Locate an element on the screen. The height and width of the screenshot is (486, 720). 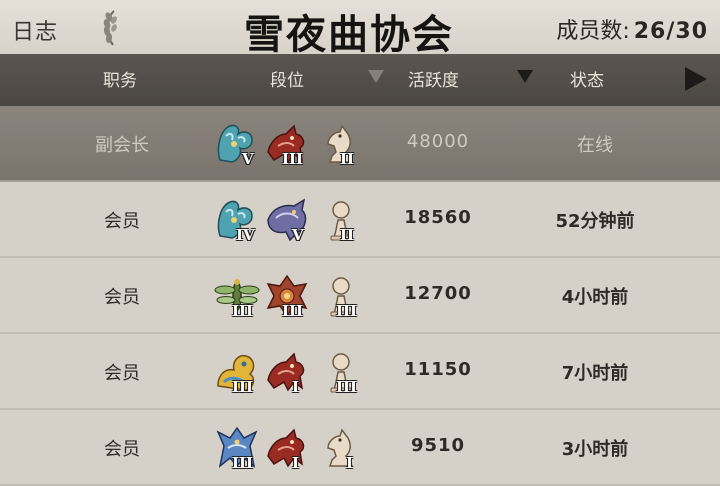
red-beast-icon: III is located at coordinates (287, 145).